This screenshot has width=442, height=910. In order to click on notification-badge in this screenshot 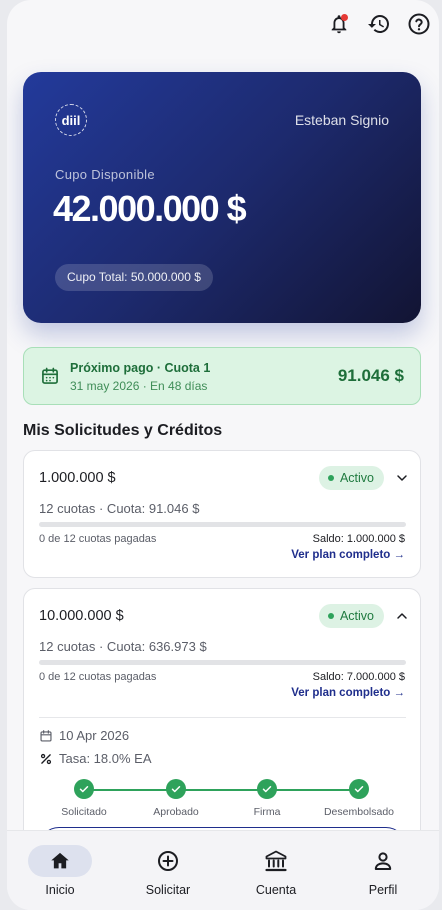, I will do `click(344, 17)`.